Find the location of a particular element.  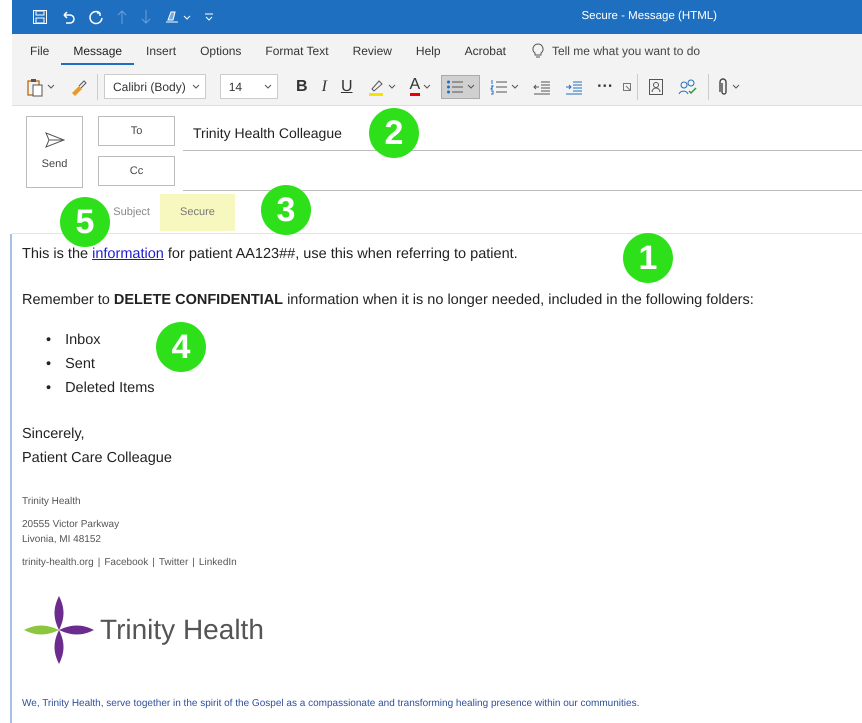

address-line: 20555 Victor Parkway is located at coordinates (71, 525).